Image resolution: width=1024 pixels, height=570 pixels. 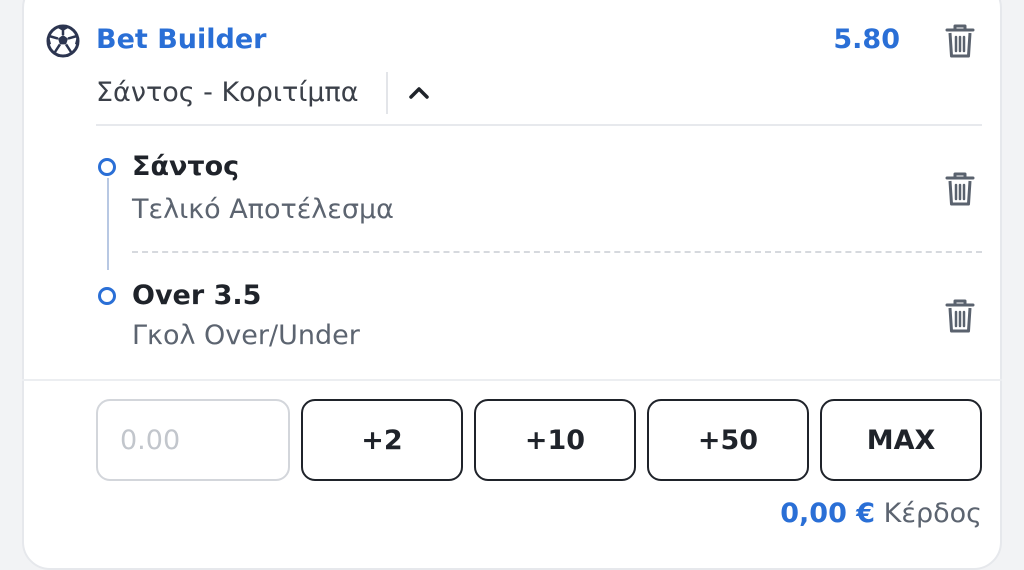 I want to click on profit-label: Κέρδος, so click(x=932, y=513).